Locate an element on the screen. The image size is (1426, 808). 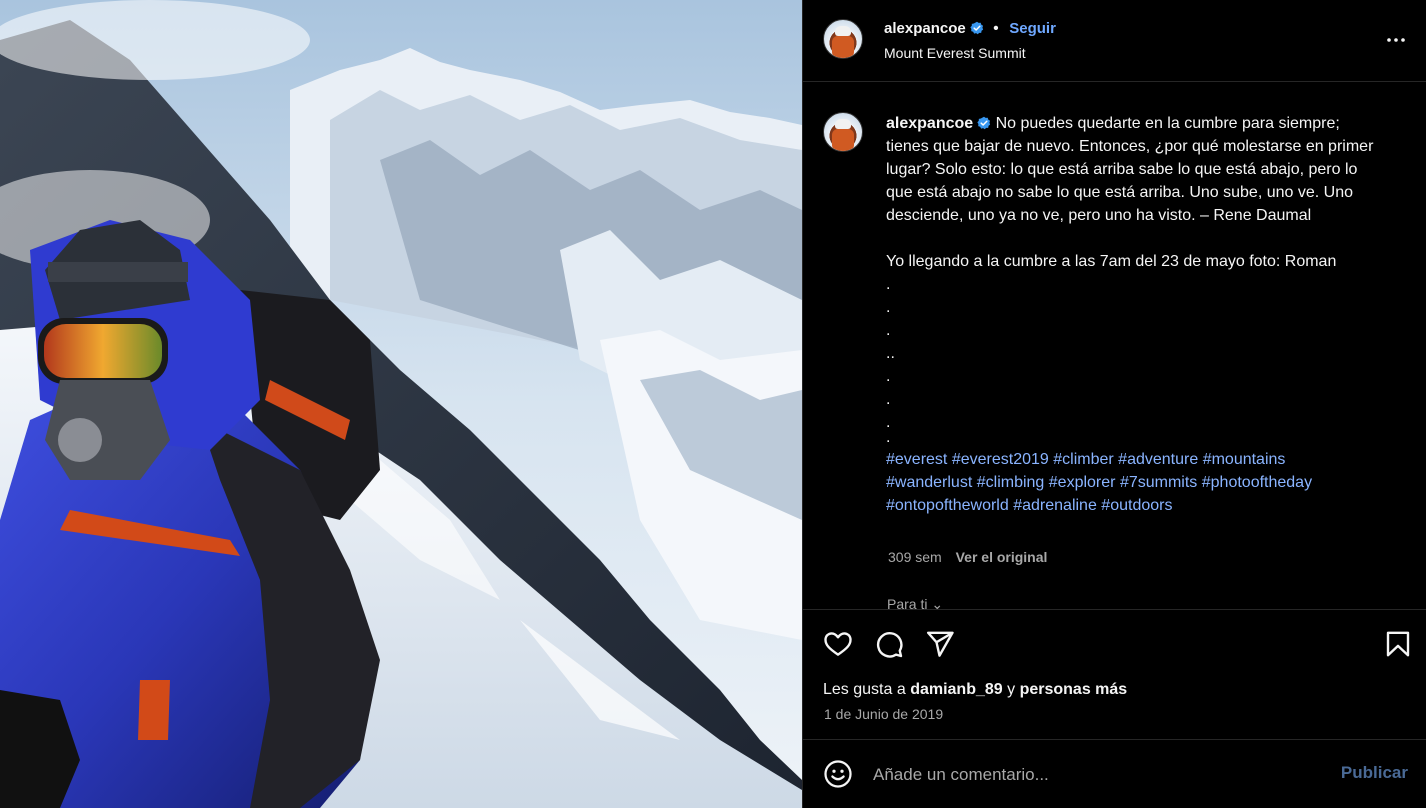
avatar is located at coordinates (843, 39).